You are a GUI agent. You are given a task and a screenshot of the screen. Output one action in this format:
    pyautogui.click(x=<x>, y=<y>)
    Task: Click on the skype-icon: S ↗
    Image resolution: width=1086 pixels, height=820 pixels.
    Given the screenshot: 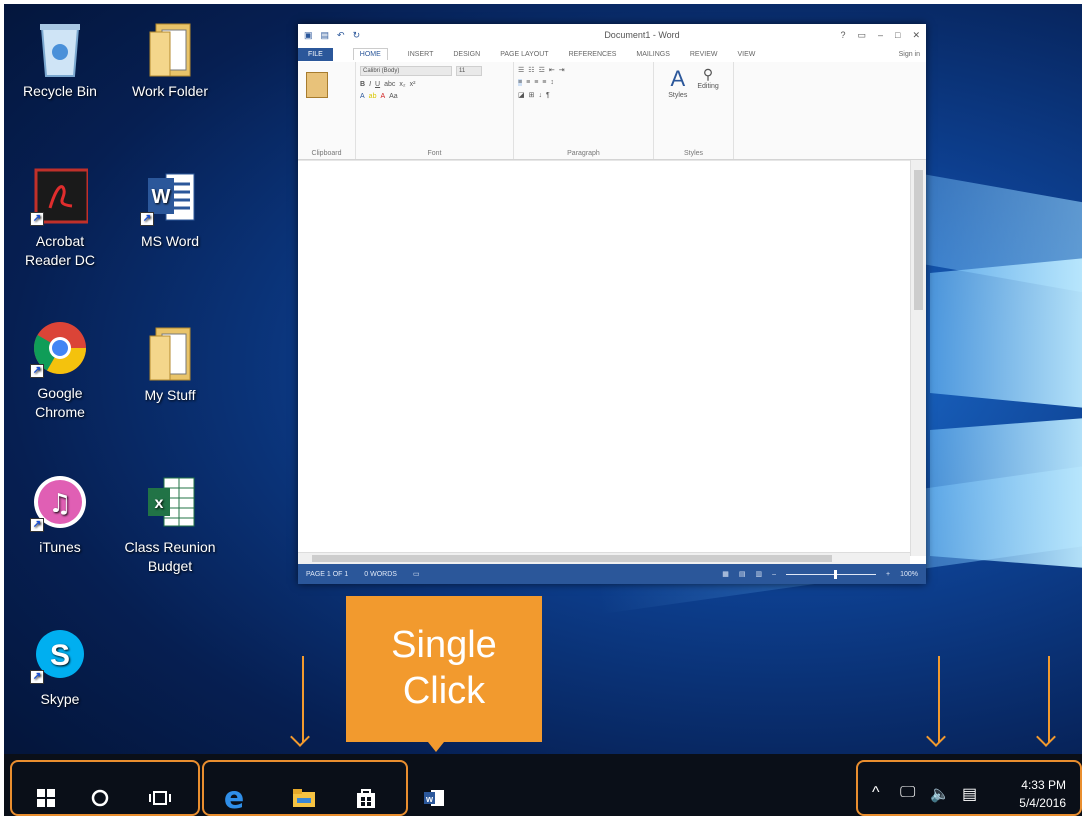 What is the action you would take?
    pyautogui.click(x=59, y=655)
    